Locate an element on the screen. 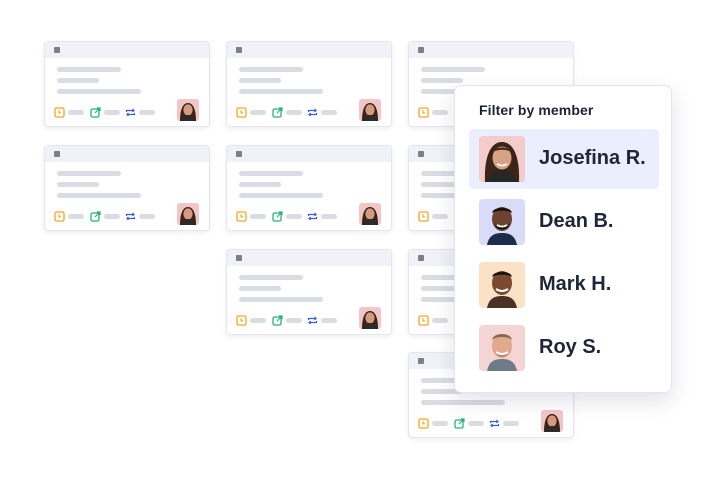 The image size is (720, 480). avatar-dean is located at coordinates (502, 222).